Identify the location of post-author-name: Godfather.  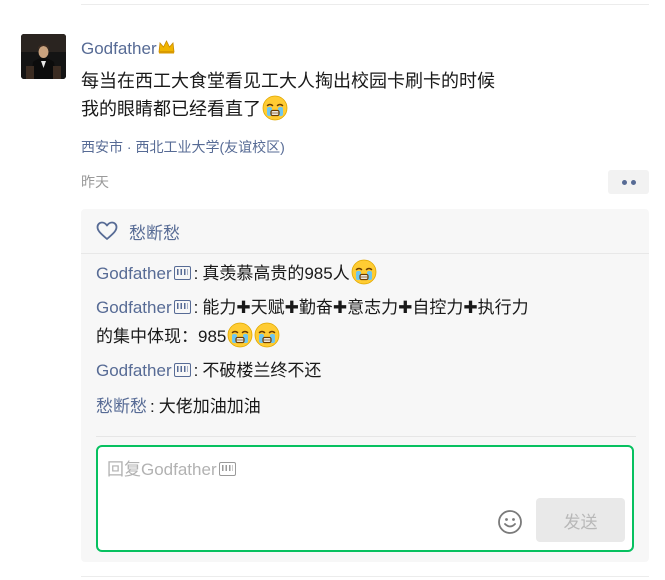
(119, 48).